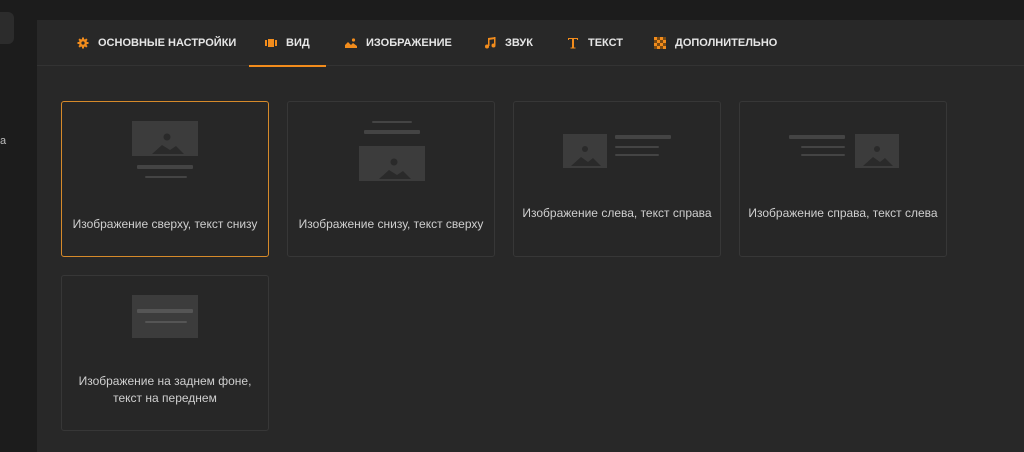 The width and height of the screenshot is (1024, 452). I want to click on tab-advanced: ДОПОЛНИТЕЛЬНО, so click(715, 43).